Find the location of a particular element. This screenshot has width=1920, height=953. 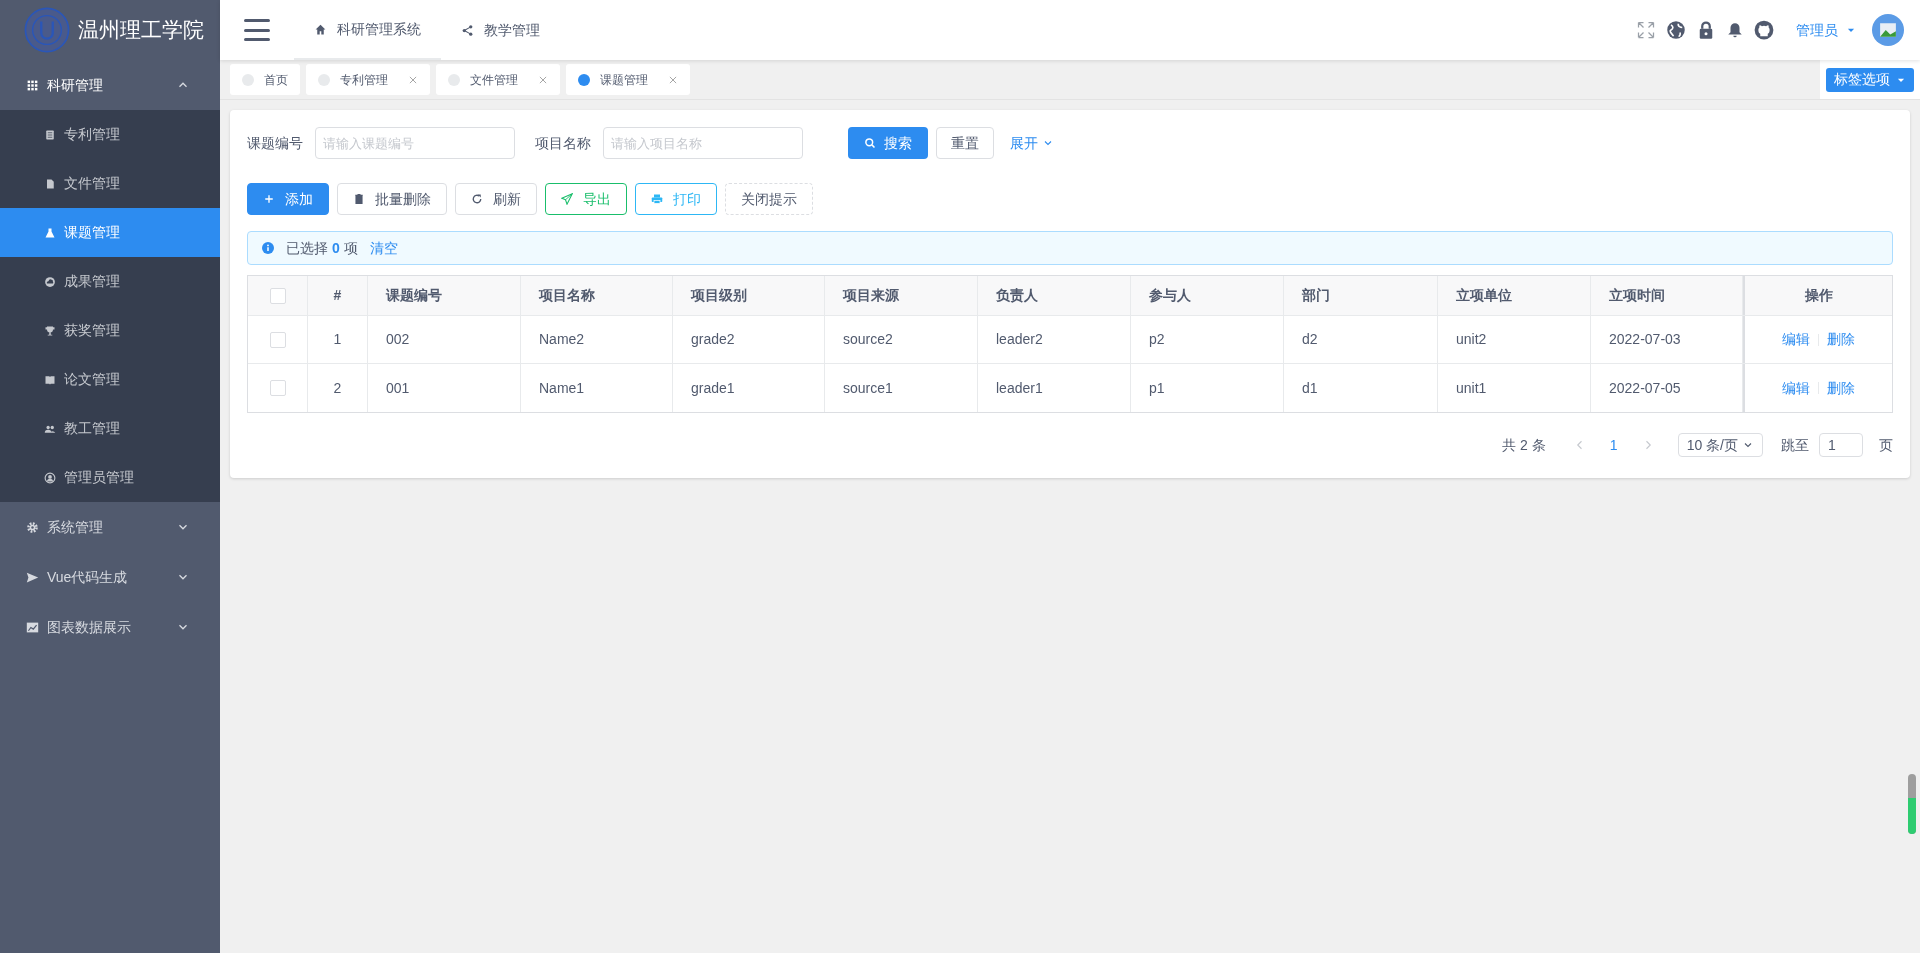

avatar is located at coordinates (1888, 30).